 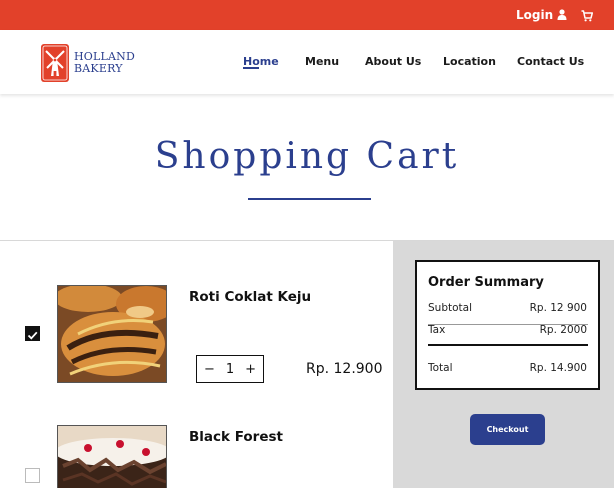 What do you see at coordinates (112, 334) in the screenshot?
I see `product-image-roti-coklat-keju` at bounding box center [112, 334].